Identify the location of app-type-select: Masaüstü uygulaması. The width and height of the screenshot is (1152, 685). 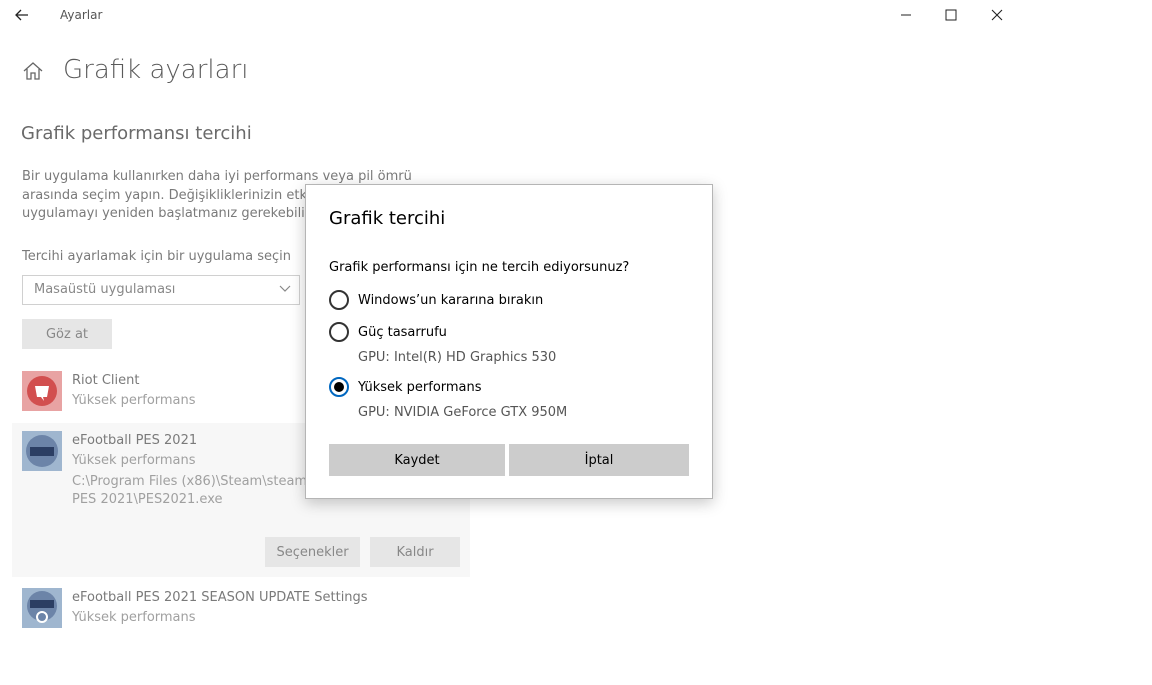
(161, 290).